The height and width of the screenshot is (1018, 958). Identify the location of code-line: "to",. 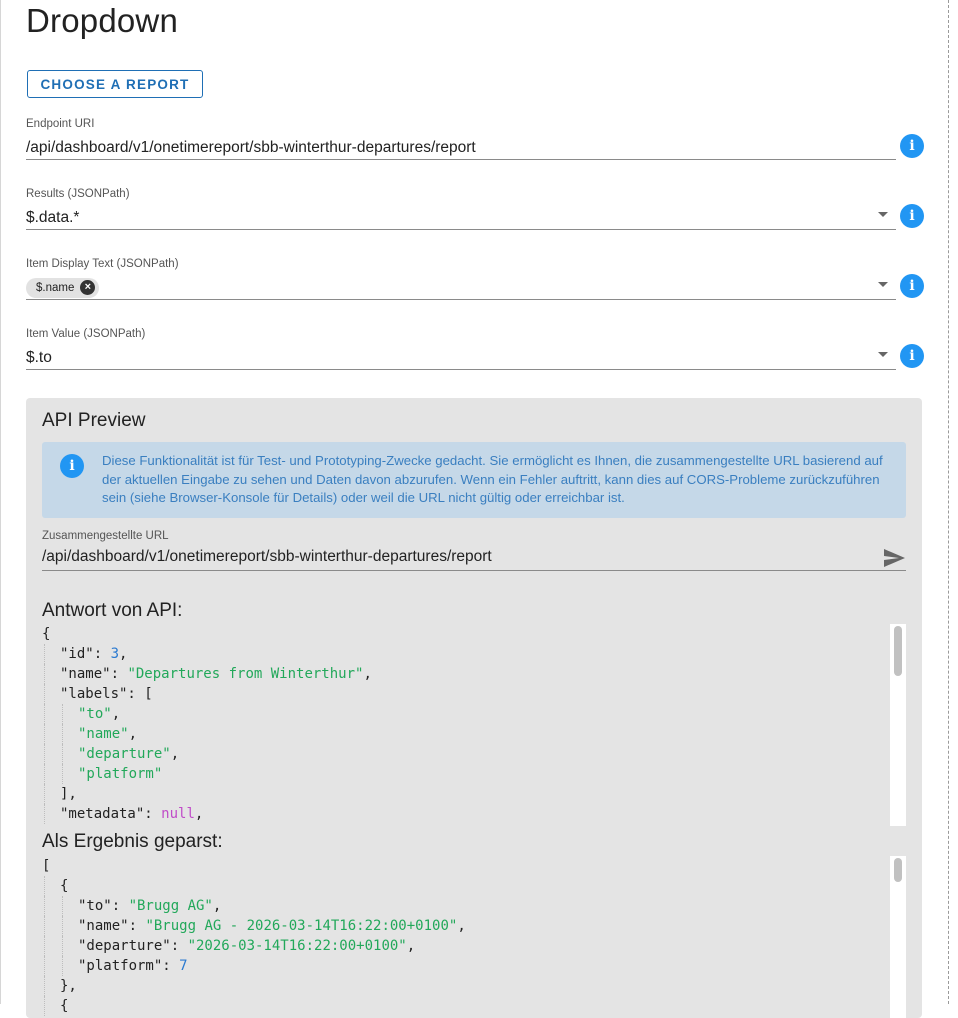
(474, 714).